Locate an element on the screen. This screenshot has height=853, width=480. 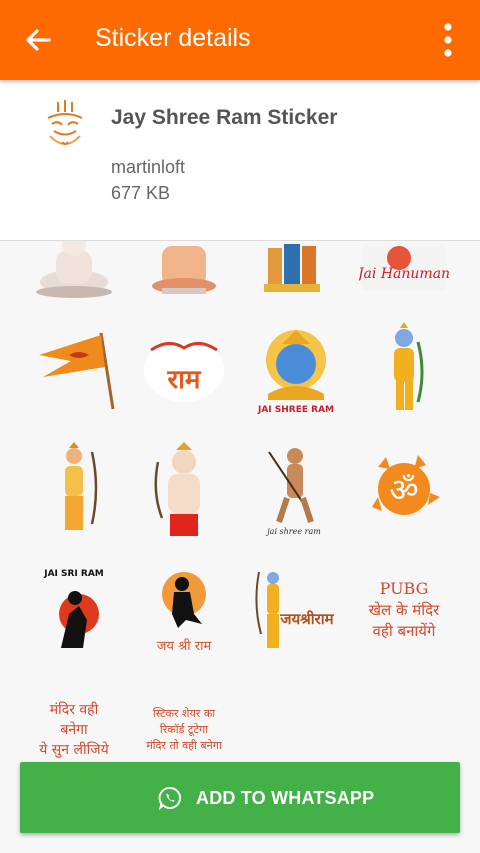
sticker-pubg-mandir: PUBG खेल के मंदिर वही बनायेंगे is located at coordinates (404, 610).